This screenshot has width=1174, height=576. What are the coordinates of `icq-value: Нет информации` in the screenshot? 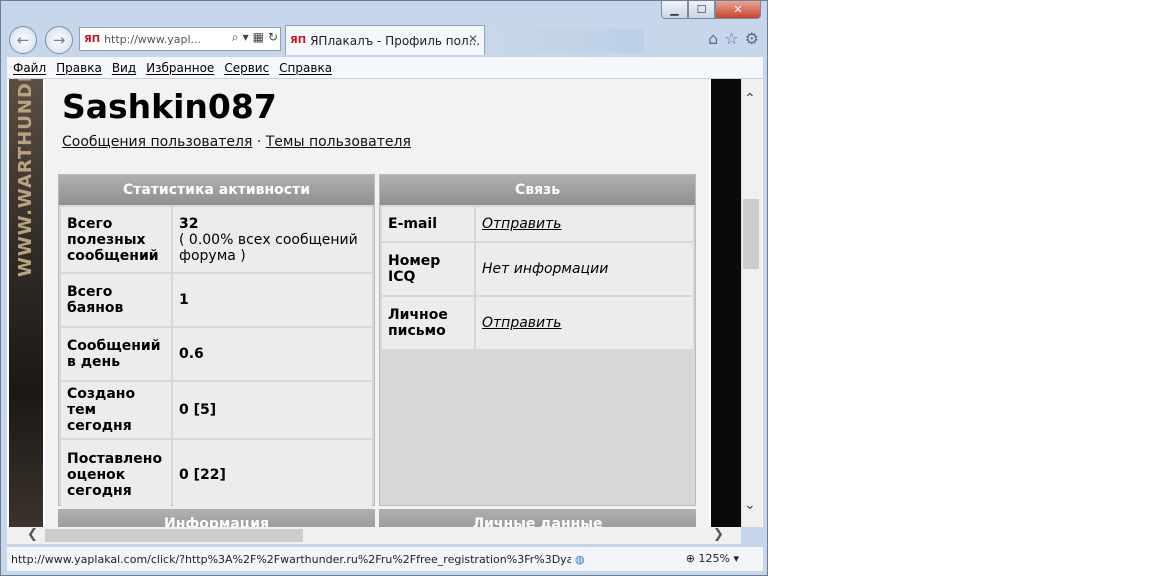 It's located at (584, 269).